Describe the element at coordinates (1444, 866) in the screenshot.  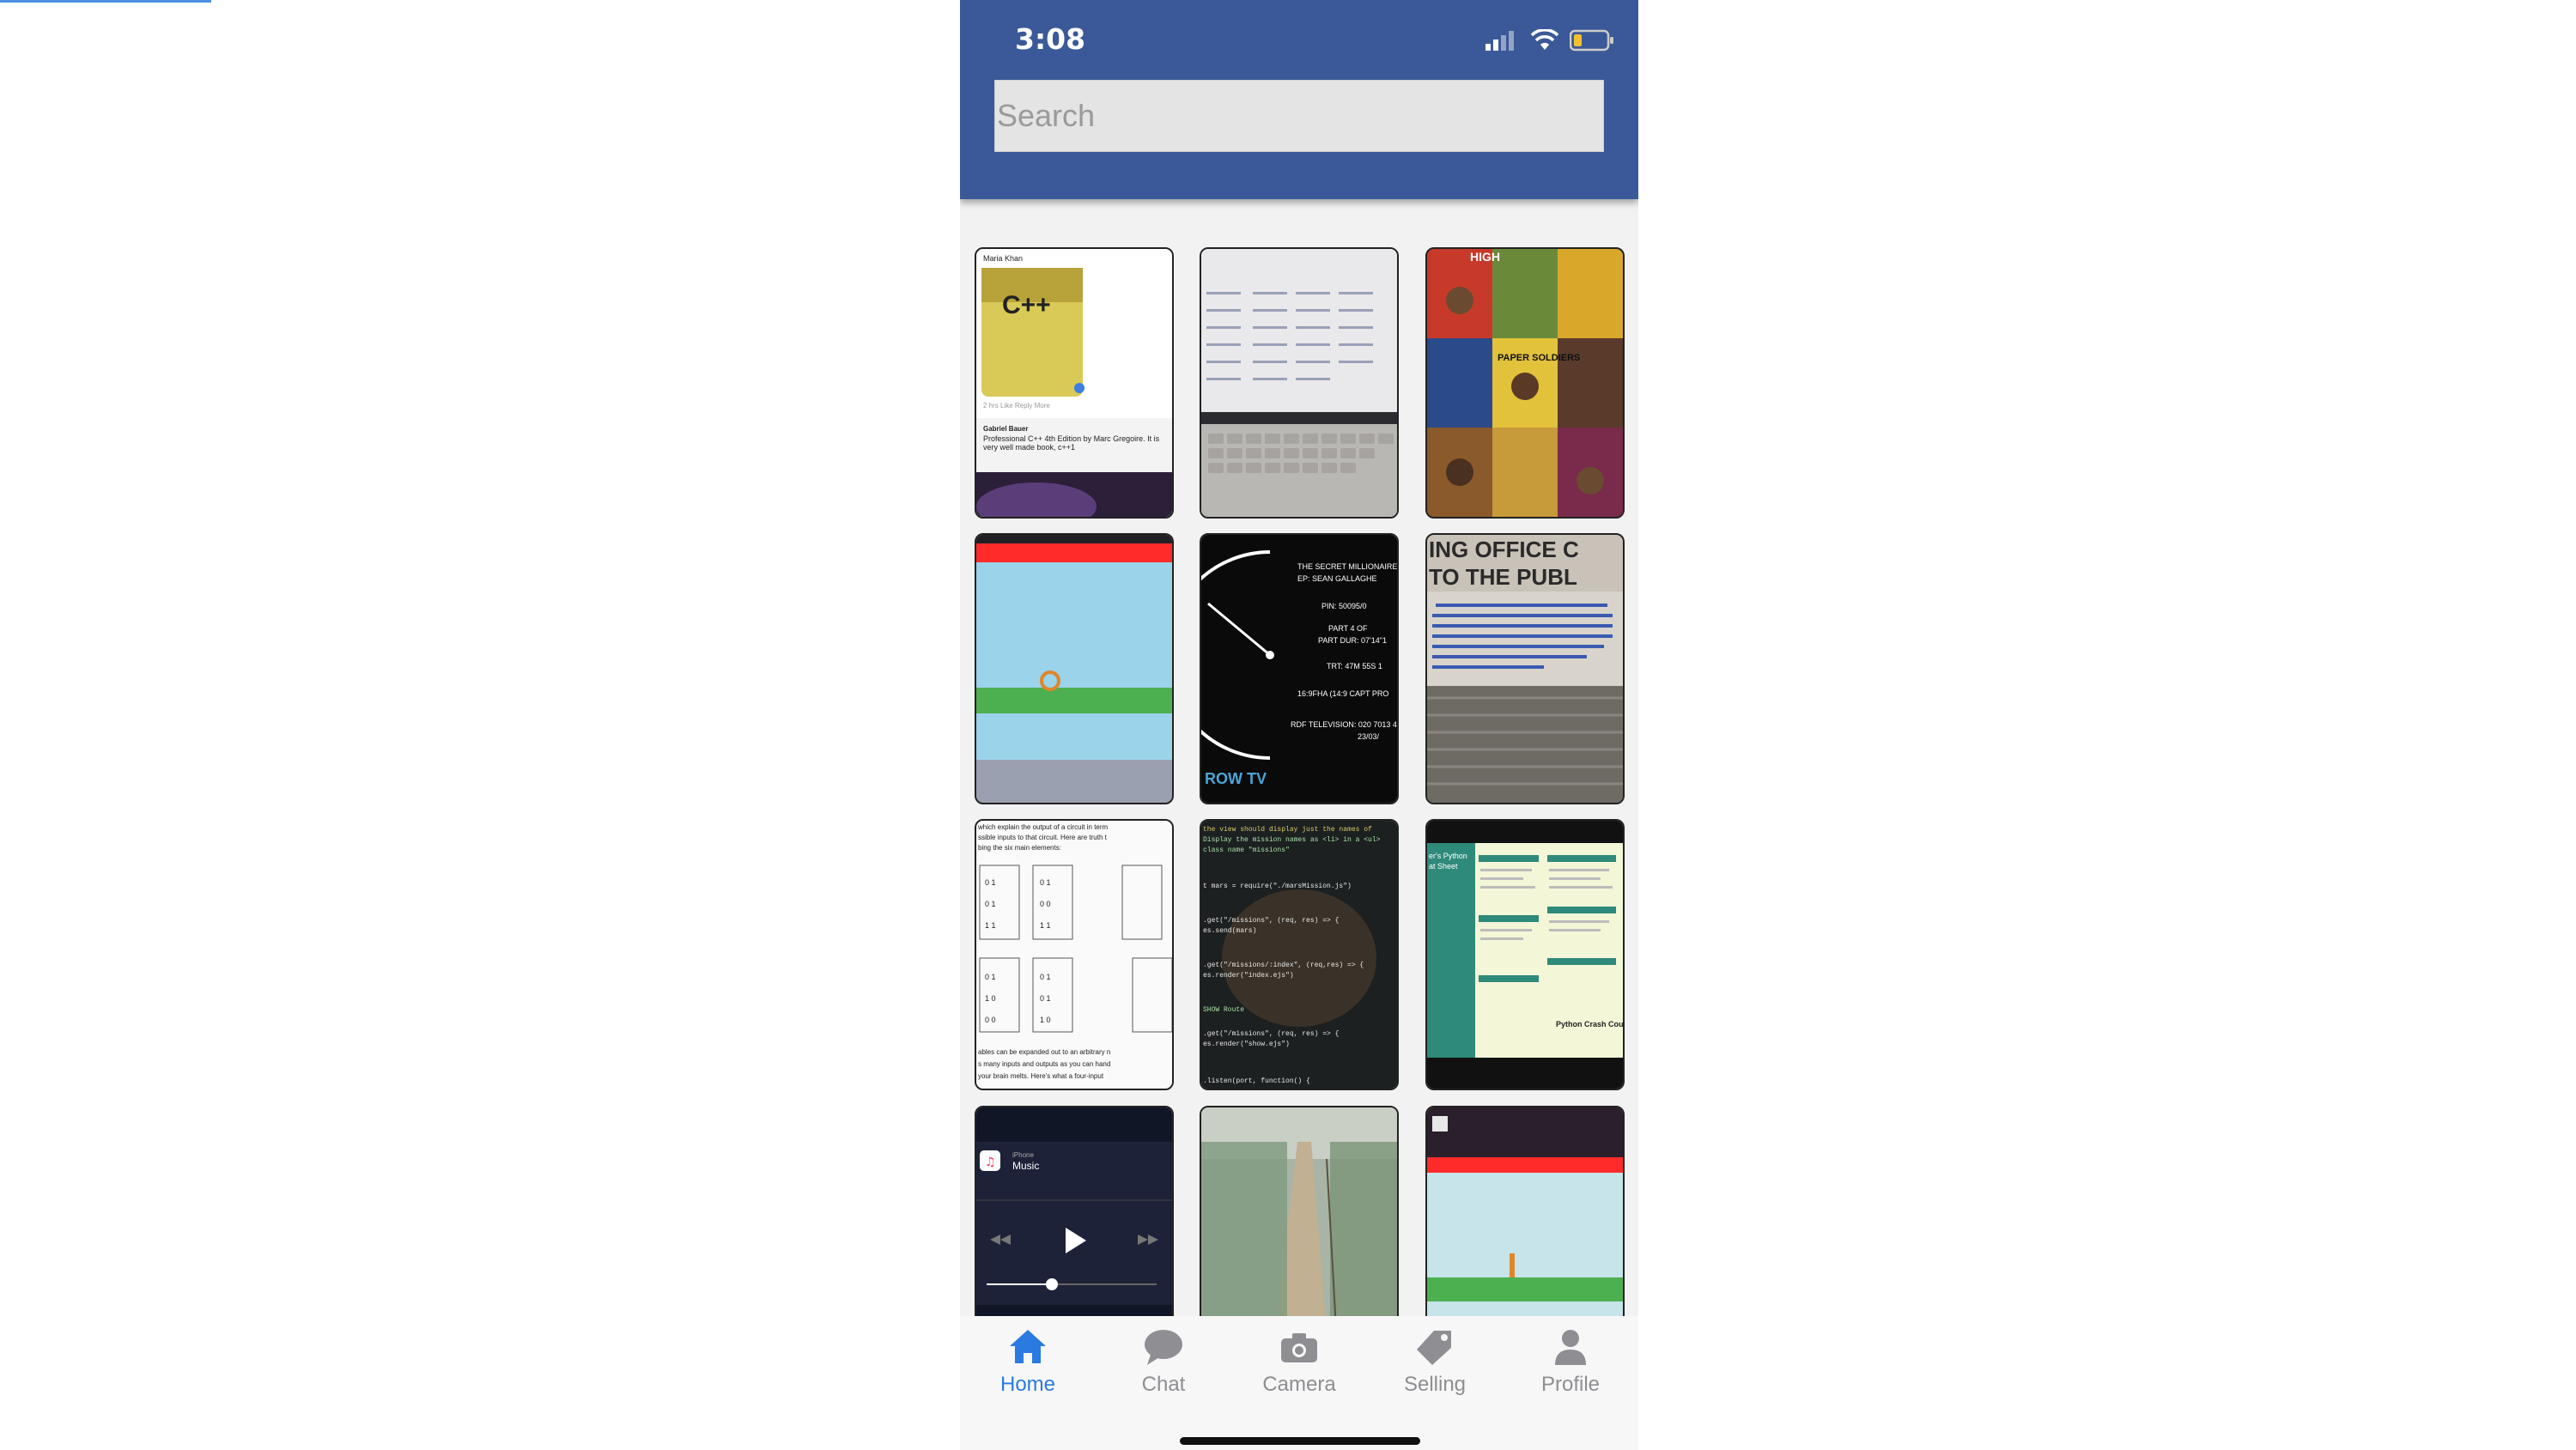
I see `cheat-subtitle: at Sheet` at that location.